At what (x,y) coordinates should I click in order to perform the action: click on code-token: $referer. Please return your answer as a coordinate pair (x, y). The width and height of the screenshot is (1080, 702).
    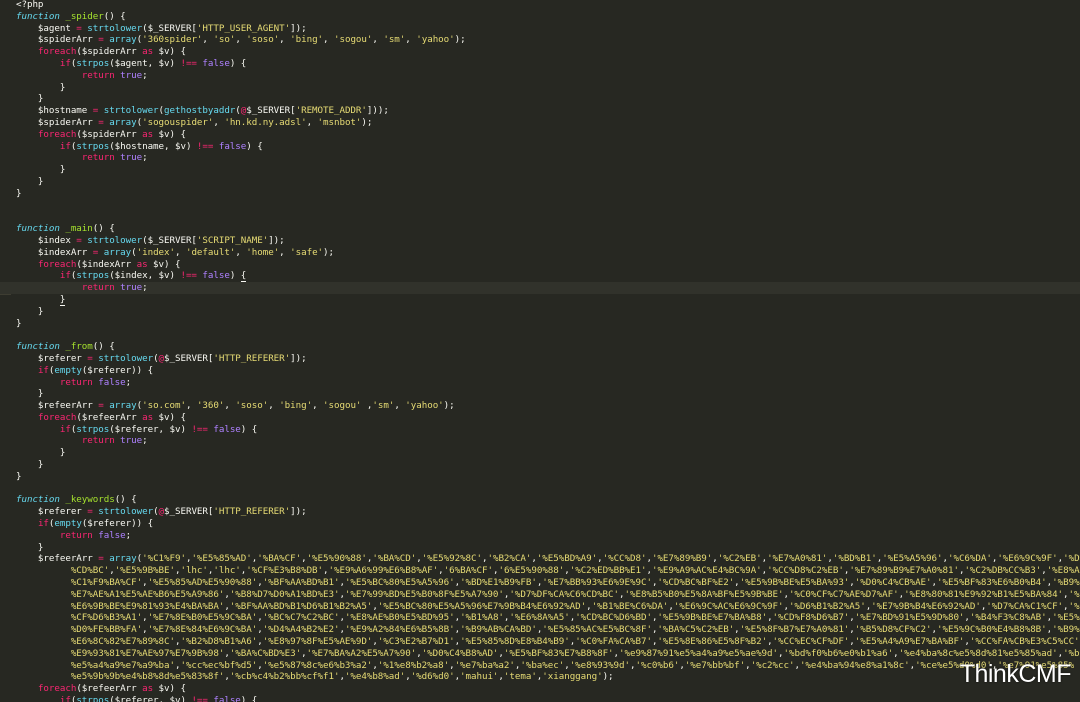
    Looking at the image, I should click on (52, 358).